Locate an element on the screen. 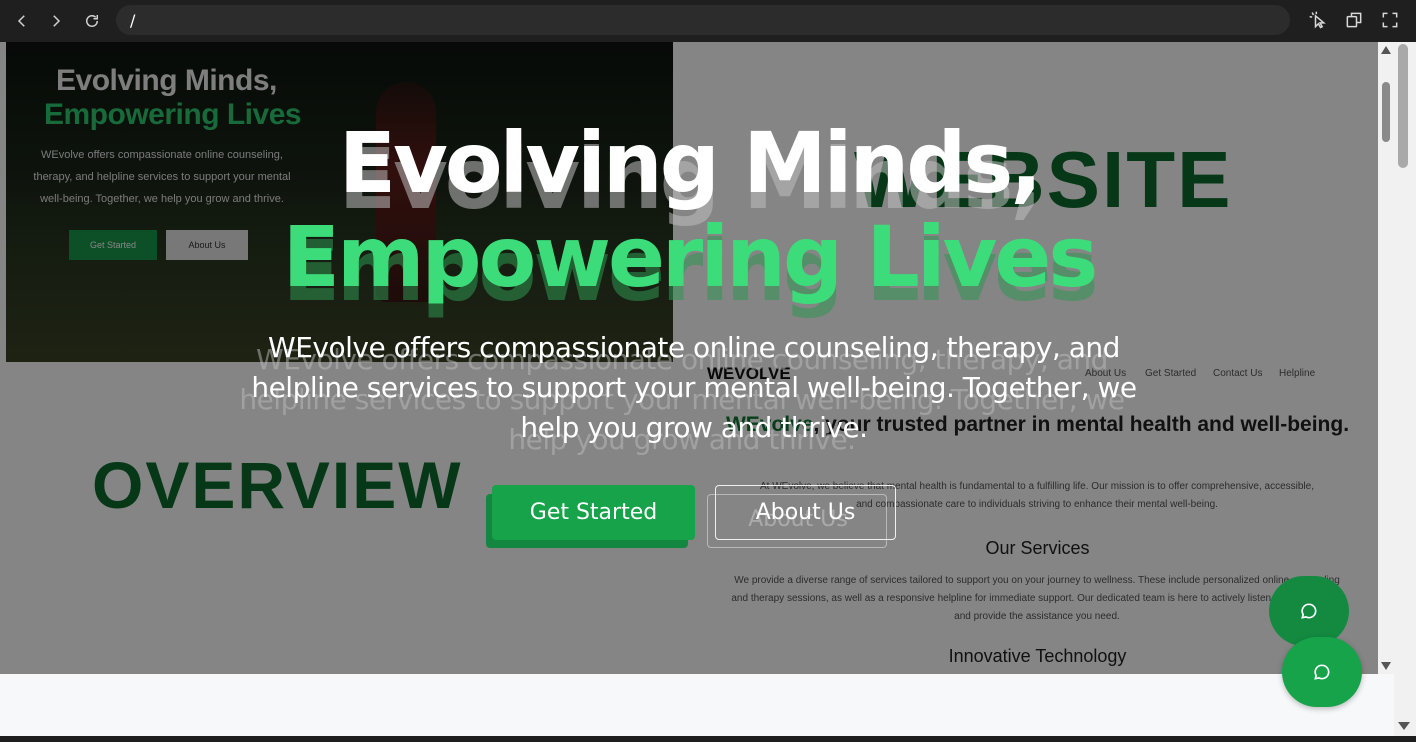 The width and height of the screenshot is (1416, 742). get-started-button: Get Started is located at coordinates (593, 512).